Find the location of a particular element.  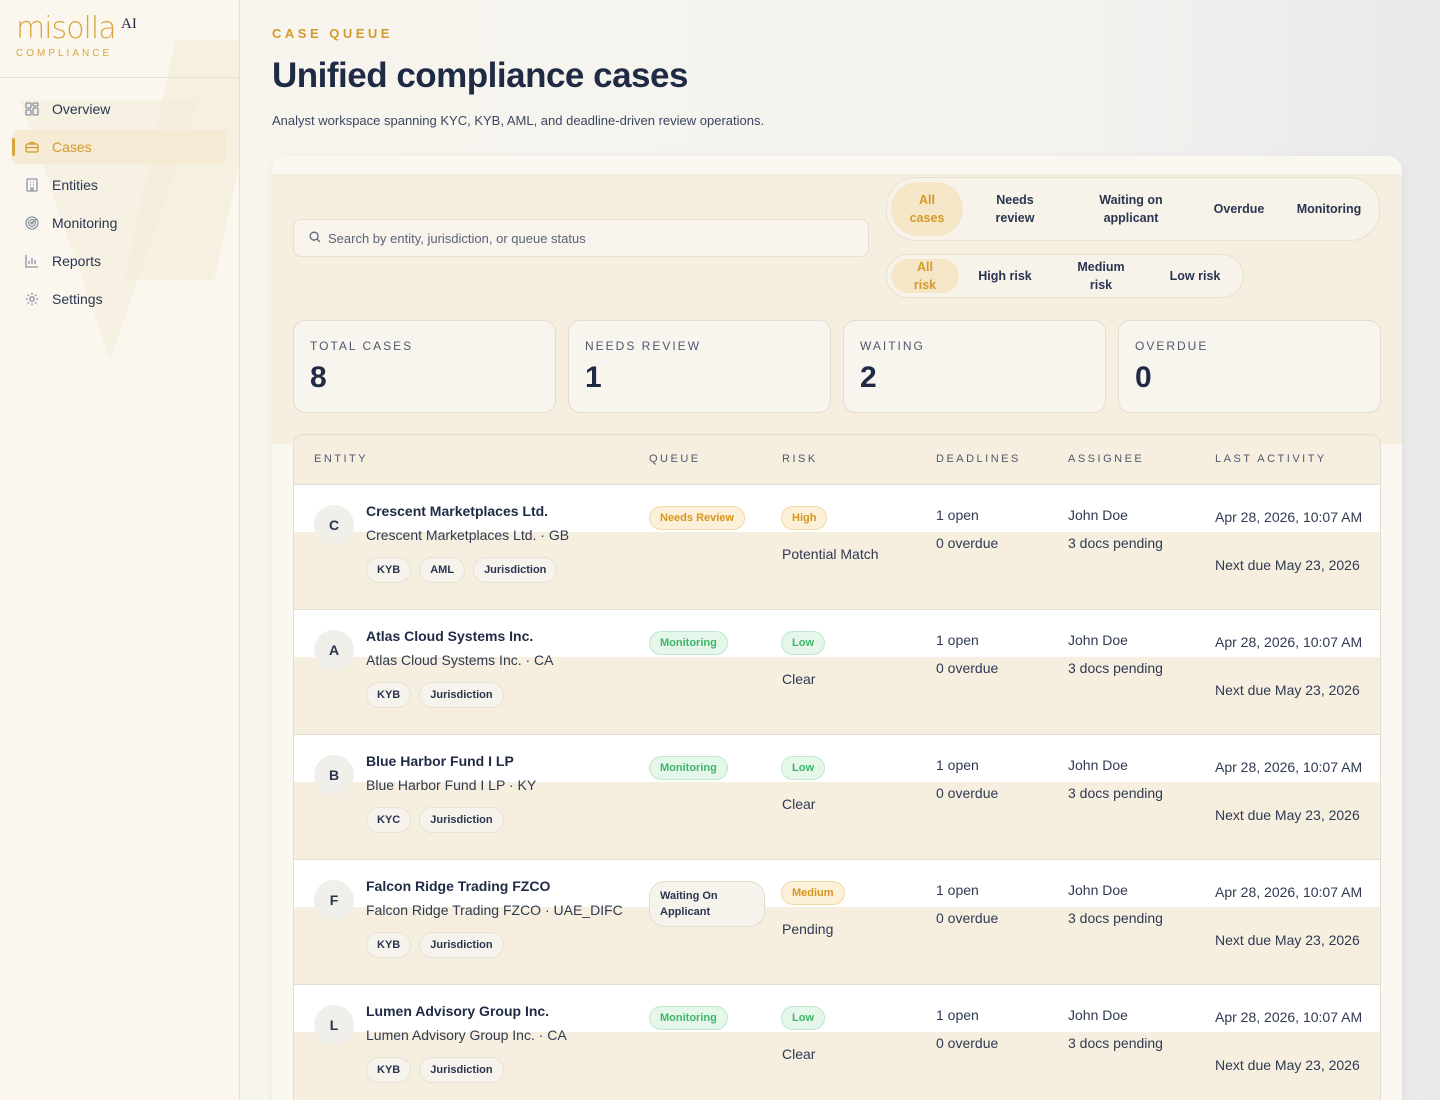

avatar: C is located at coordinates (334, 525).